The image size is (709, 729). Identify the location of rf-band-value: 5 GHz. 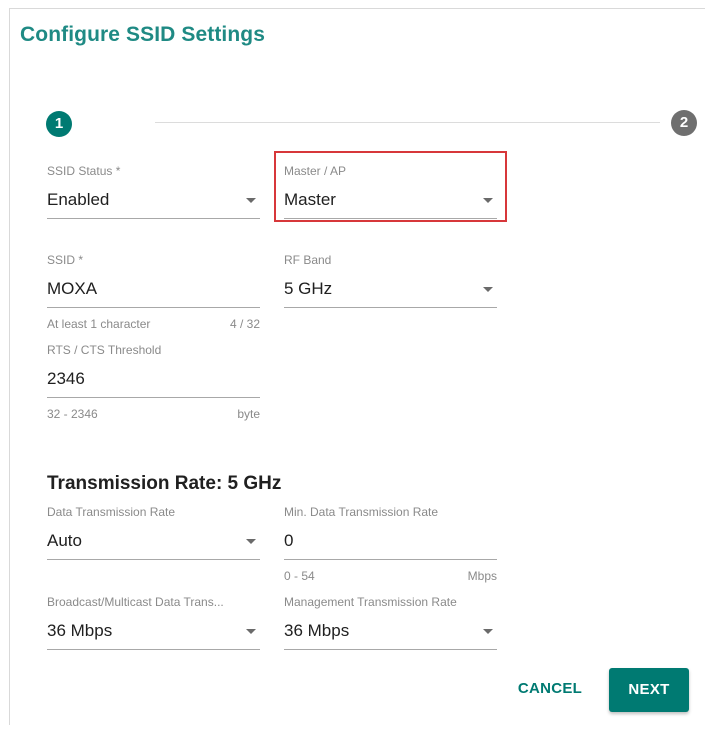
(308, 288).